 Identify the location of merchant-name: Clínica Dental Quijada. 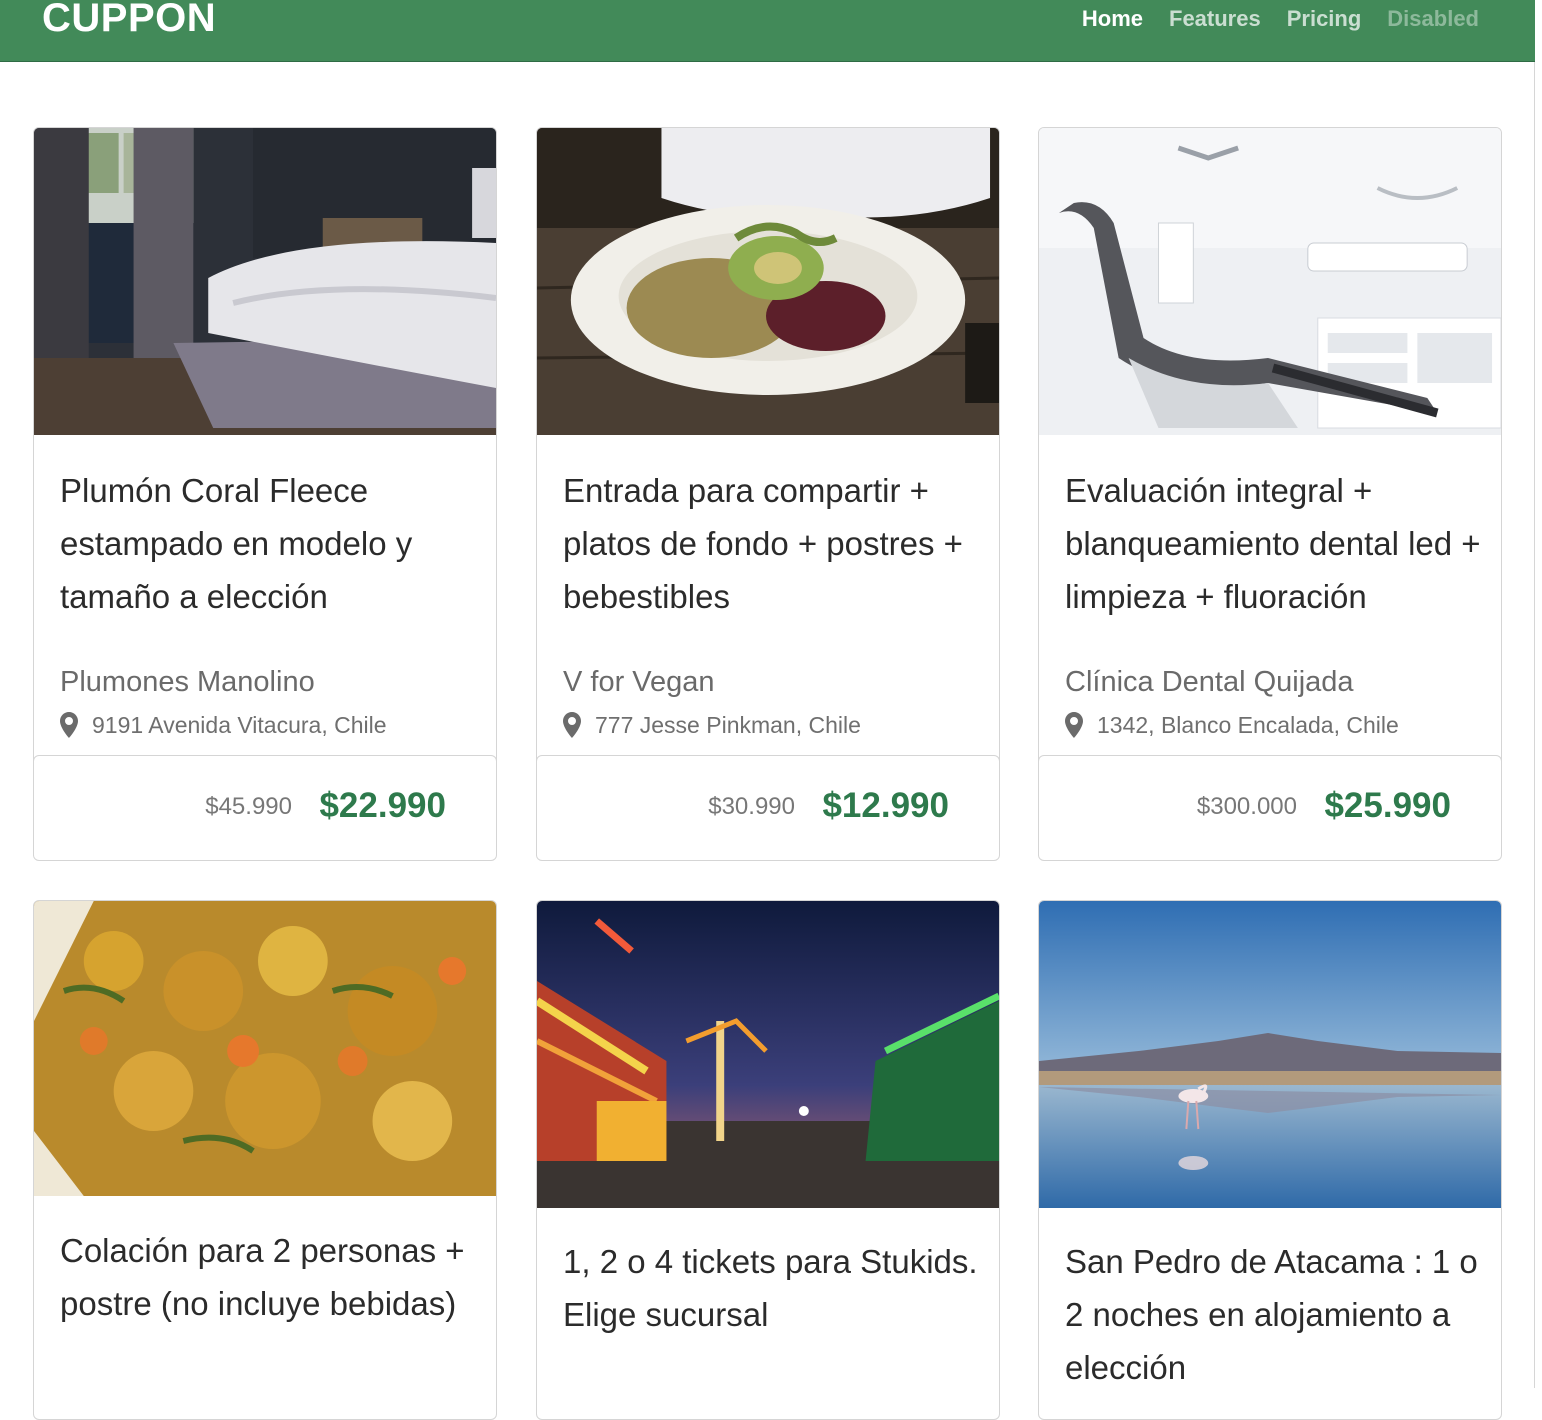
(1209, 682).